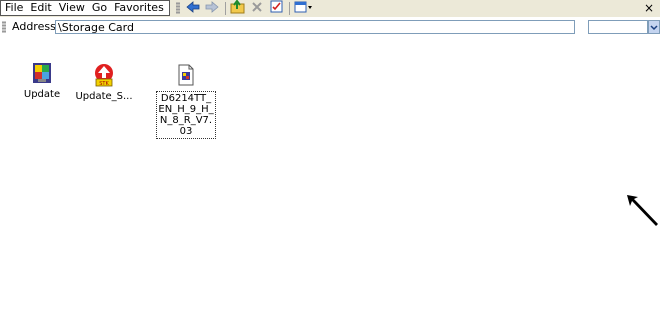 This screenshot has width=660, height=329. Describe the element at coordinates (34, 26) in the screenshot. I see `address-label: Address` at that location.